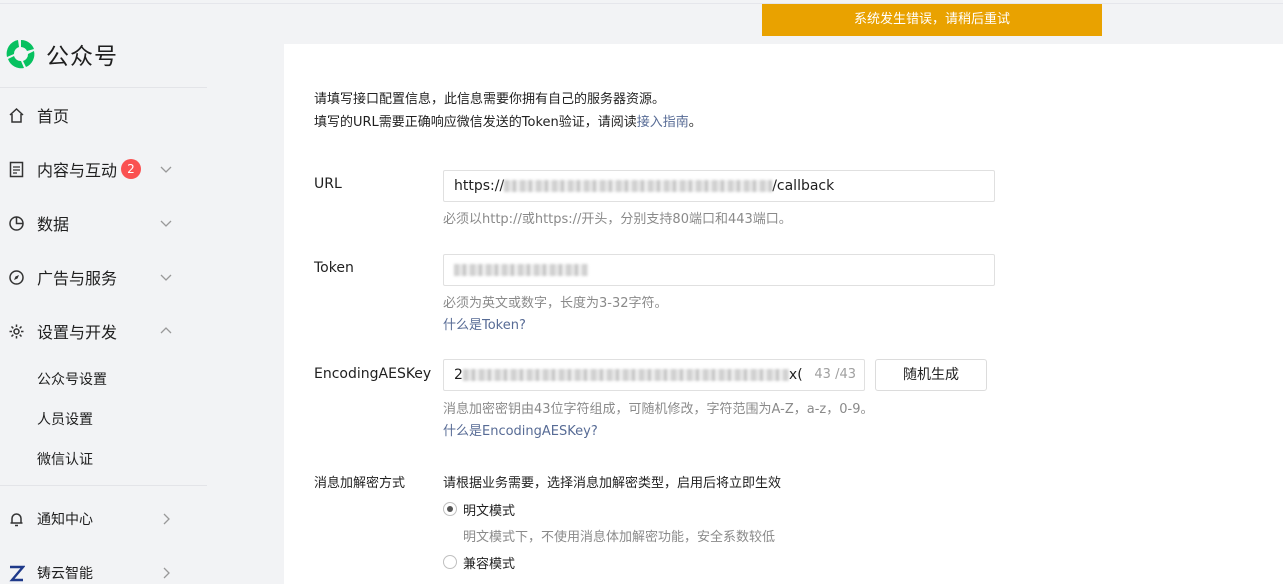 The width and height of the screenshot is (1283, 584). Describe the element at coordinates (719, 270) in the screenshot. I see `token-input` at that location.